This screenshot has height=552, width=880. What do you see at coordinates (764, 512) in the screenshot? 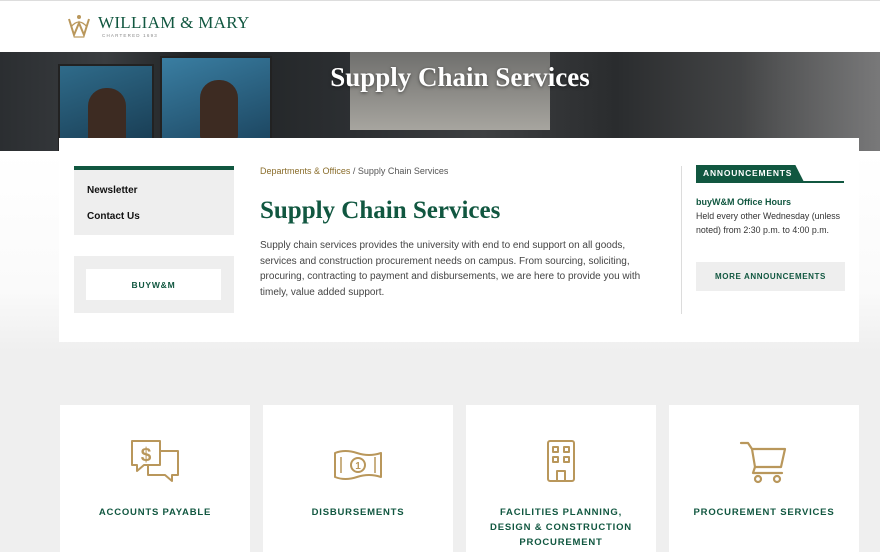
I see `service-label: PROCUREMENT SERVICES` at bounding box center [764, 512].